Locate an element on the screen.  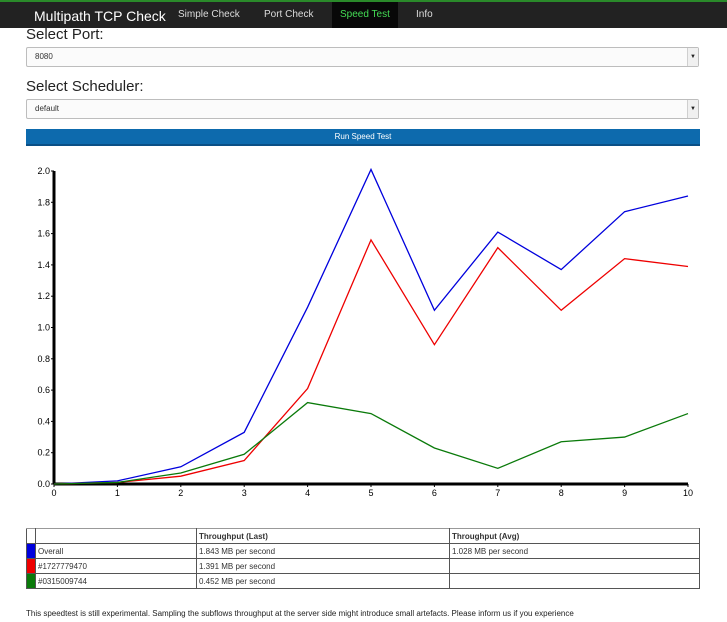
scheduler-select-value: default is located at coordinates (47, 108).